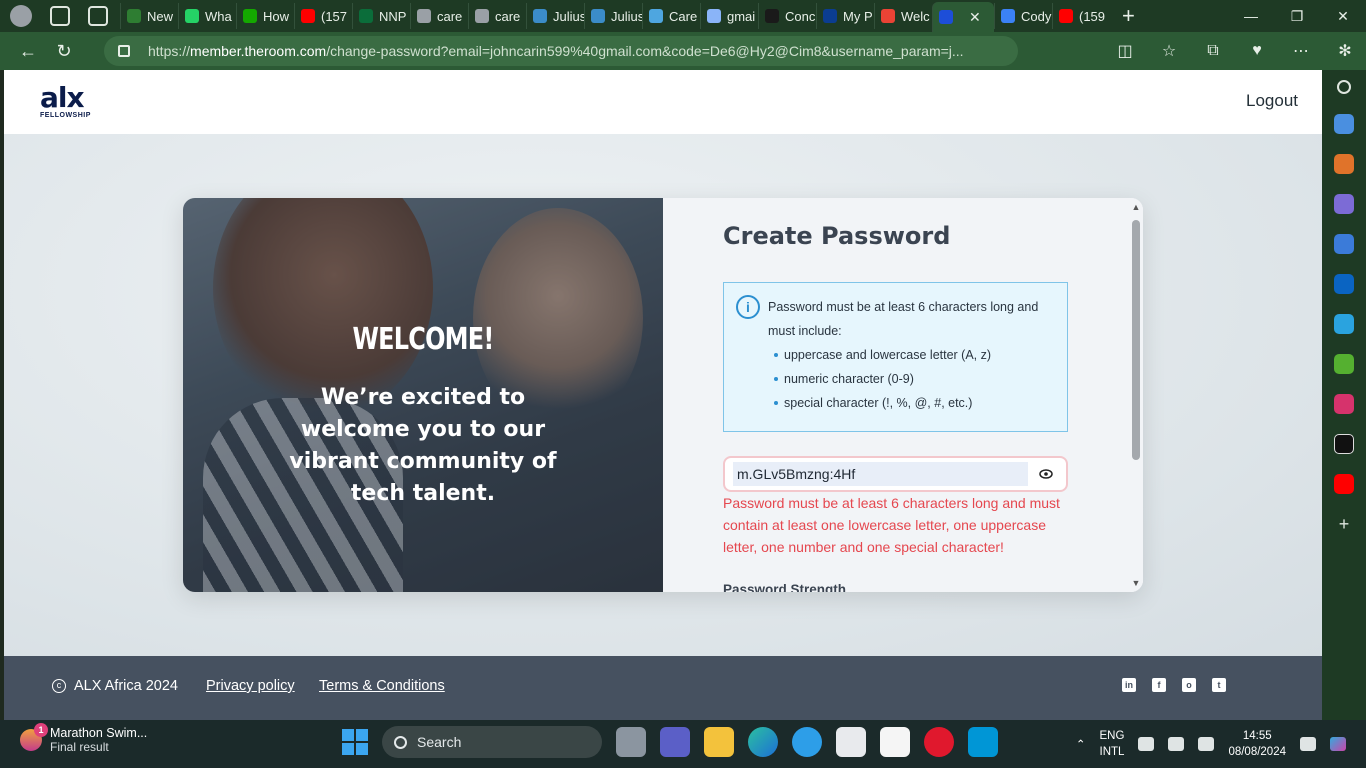 The image size is (1366, 768). Describe the element at coordinates (939, 742) in the screenshot. I see `opera-icon` at that location.